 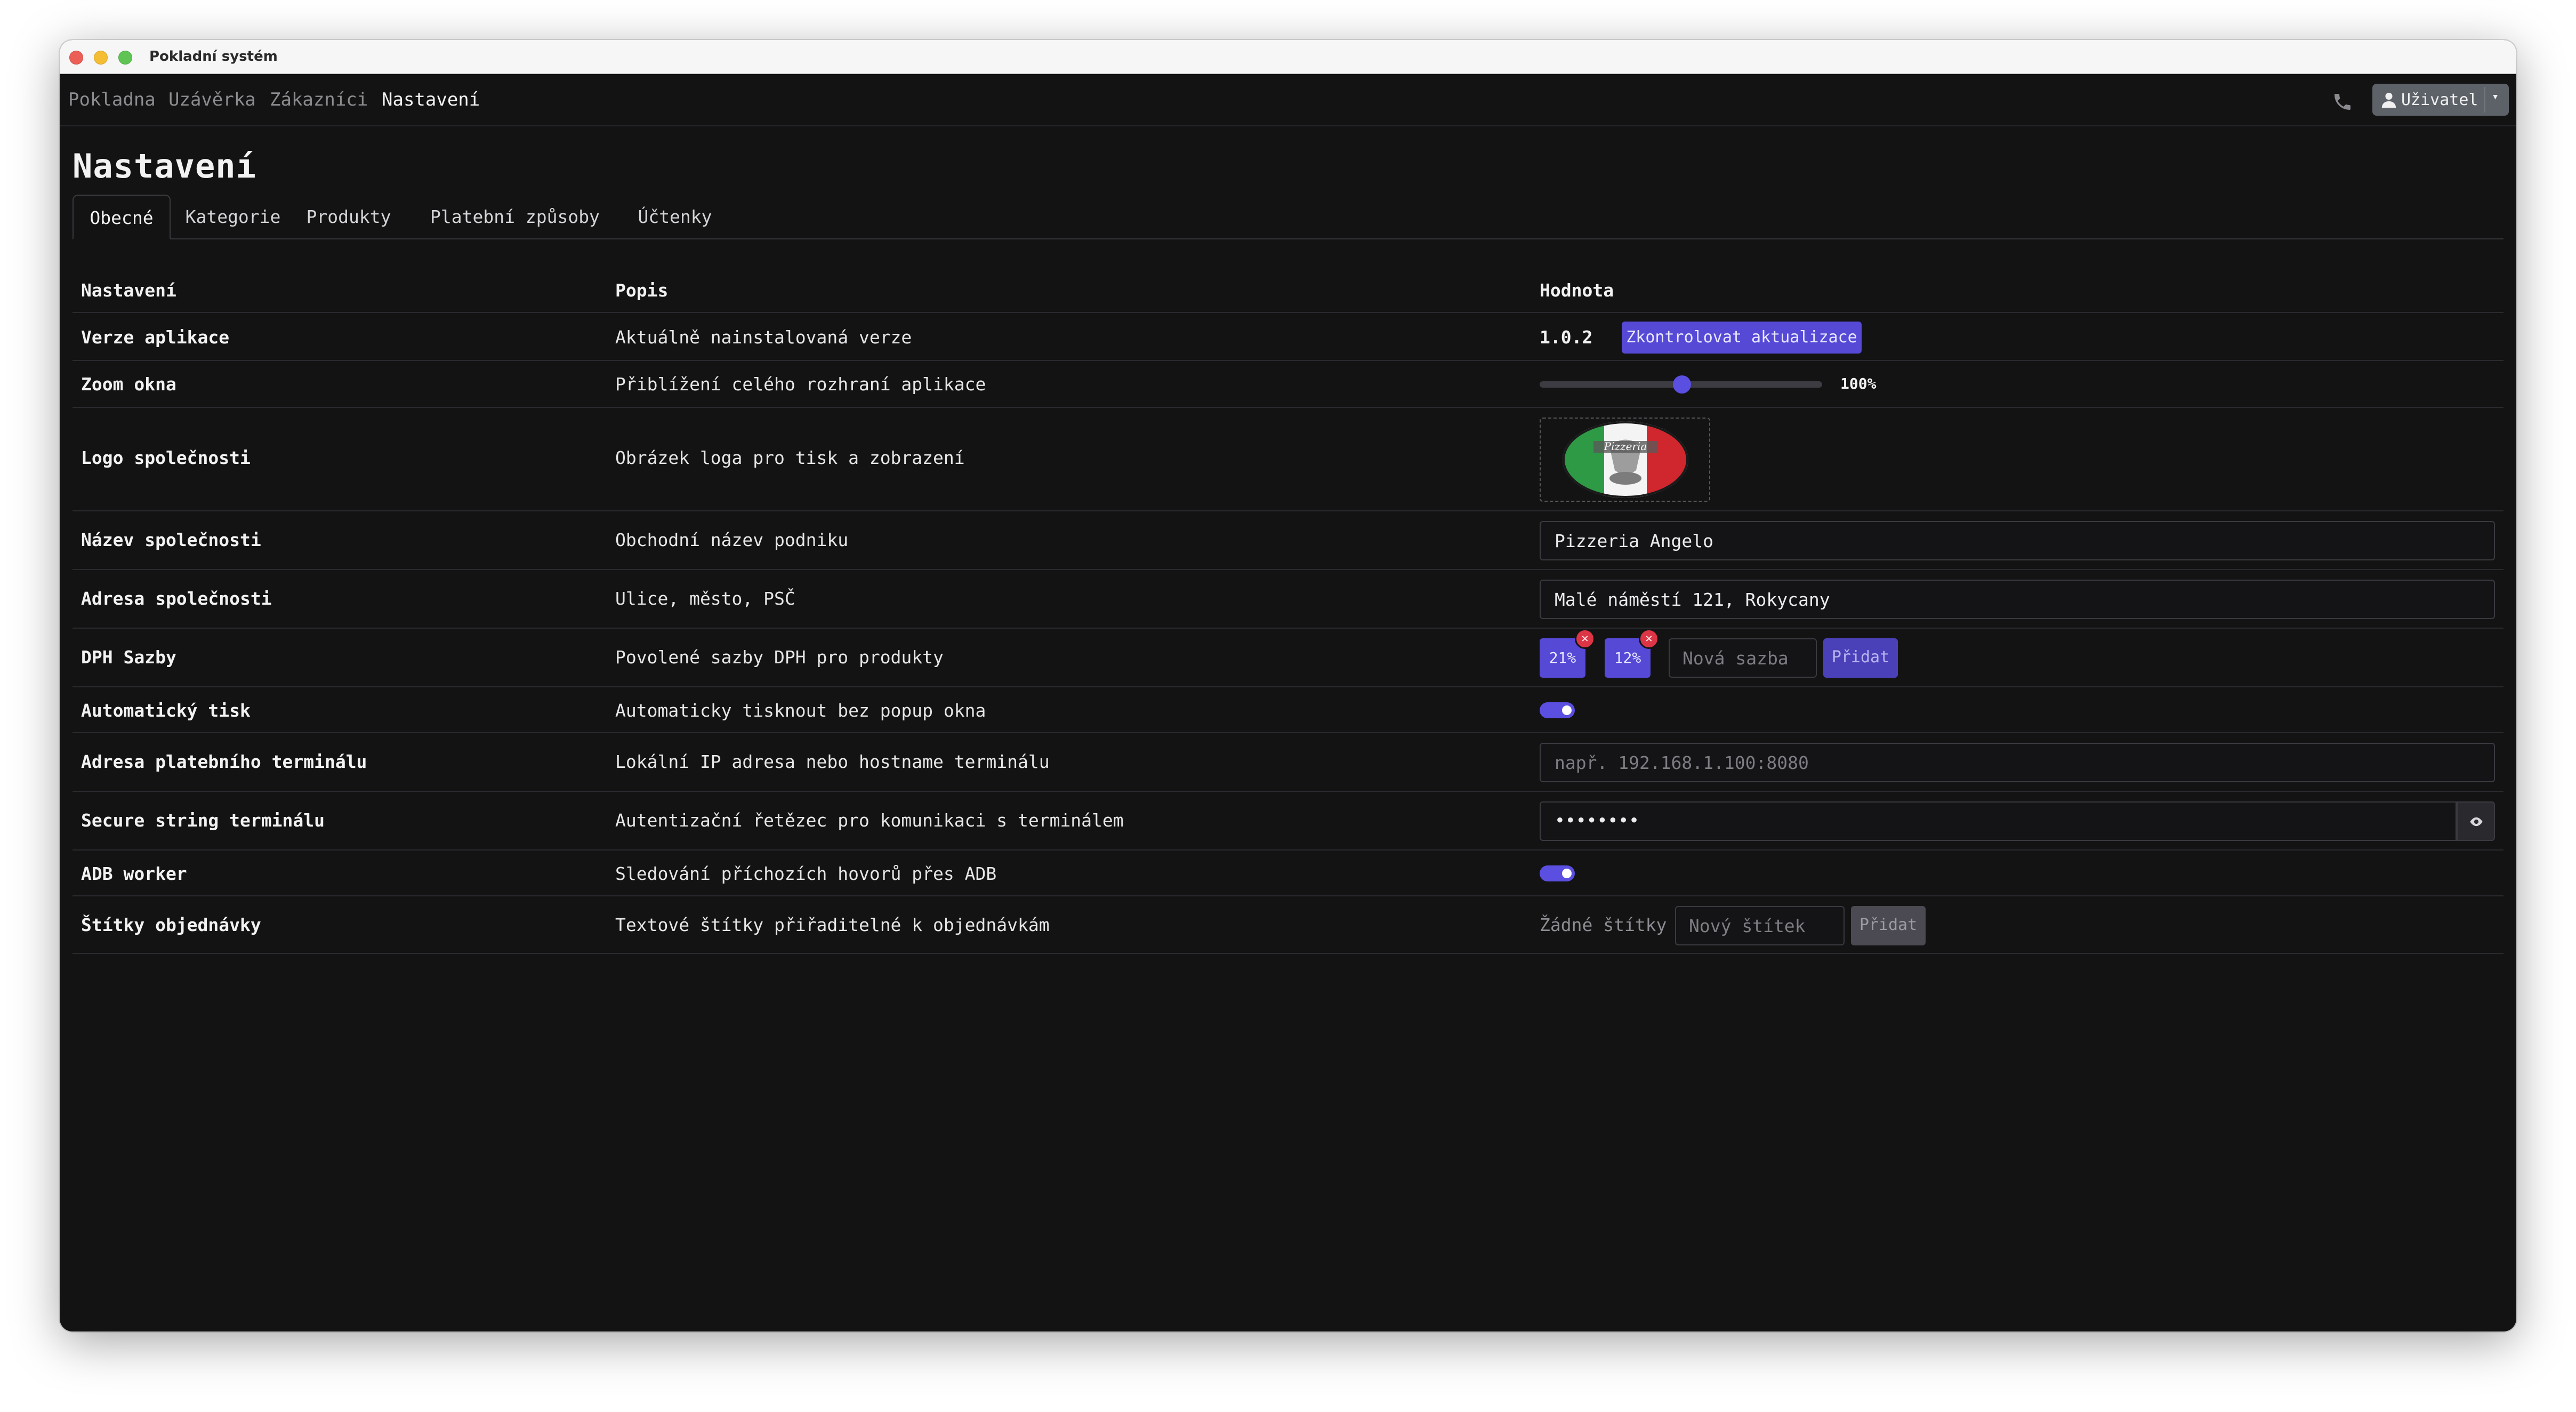 What do you see at coordinates (112, 99) in the screenshot?
I see `nav-item-pokladna: Pokladna` at bounding box center [112, 99].